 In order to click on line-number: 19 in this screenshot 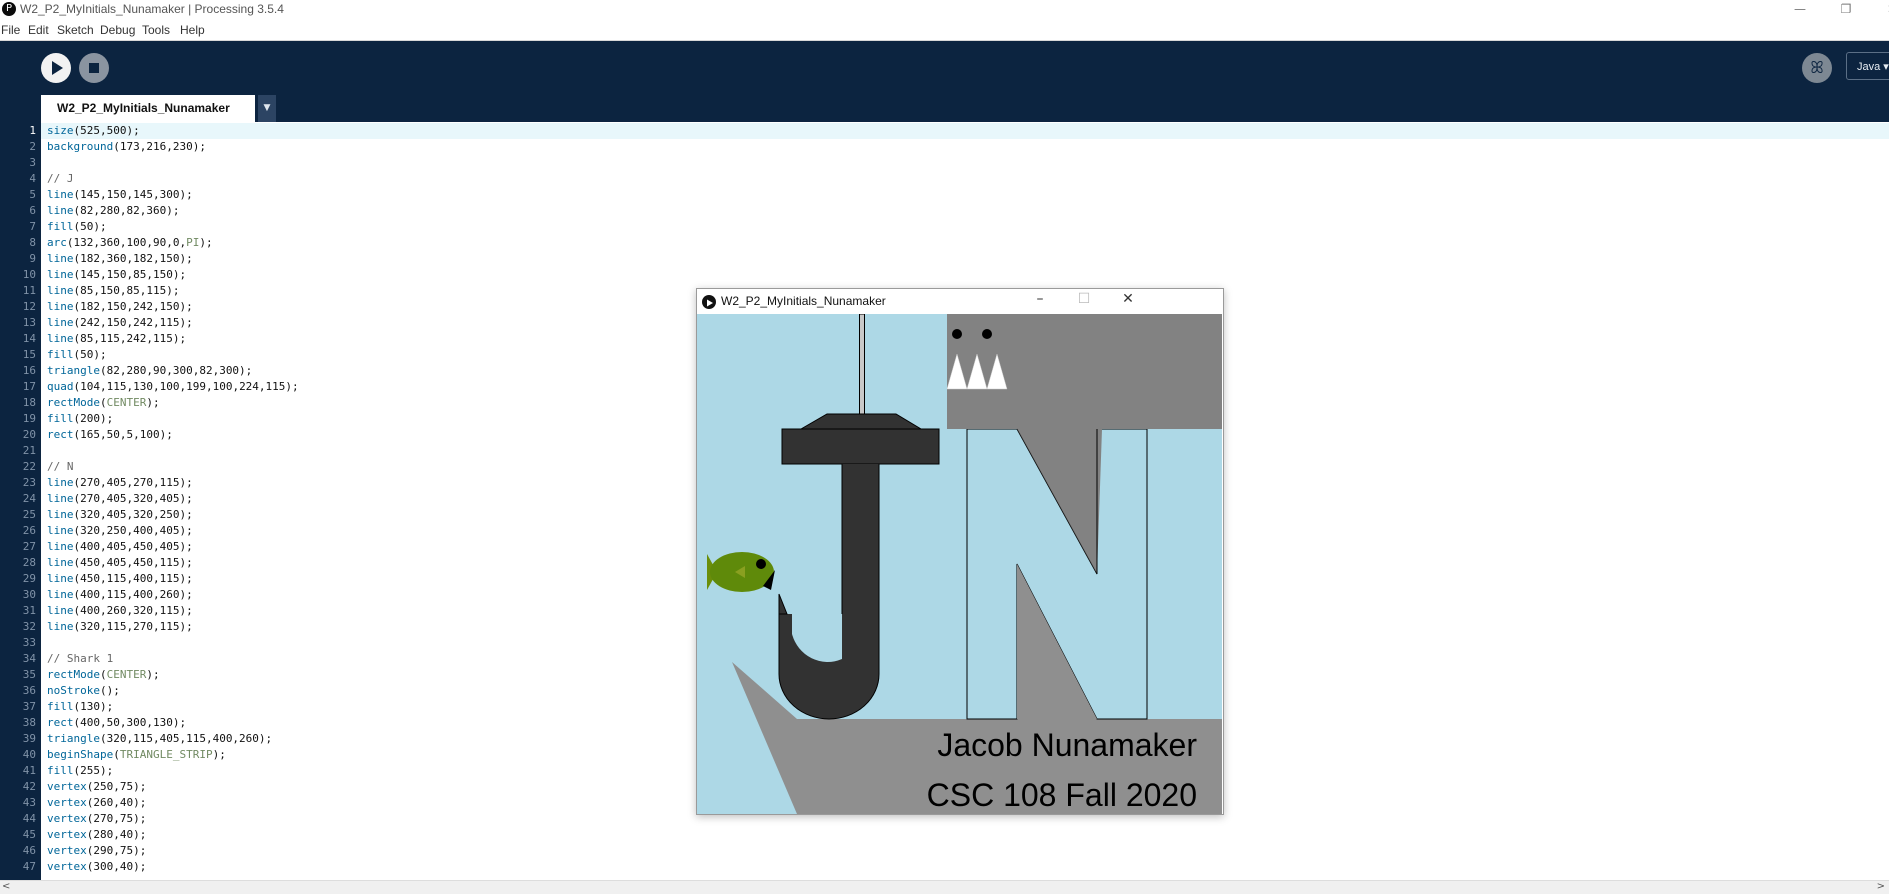, I will do `click(29, 418)`.